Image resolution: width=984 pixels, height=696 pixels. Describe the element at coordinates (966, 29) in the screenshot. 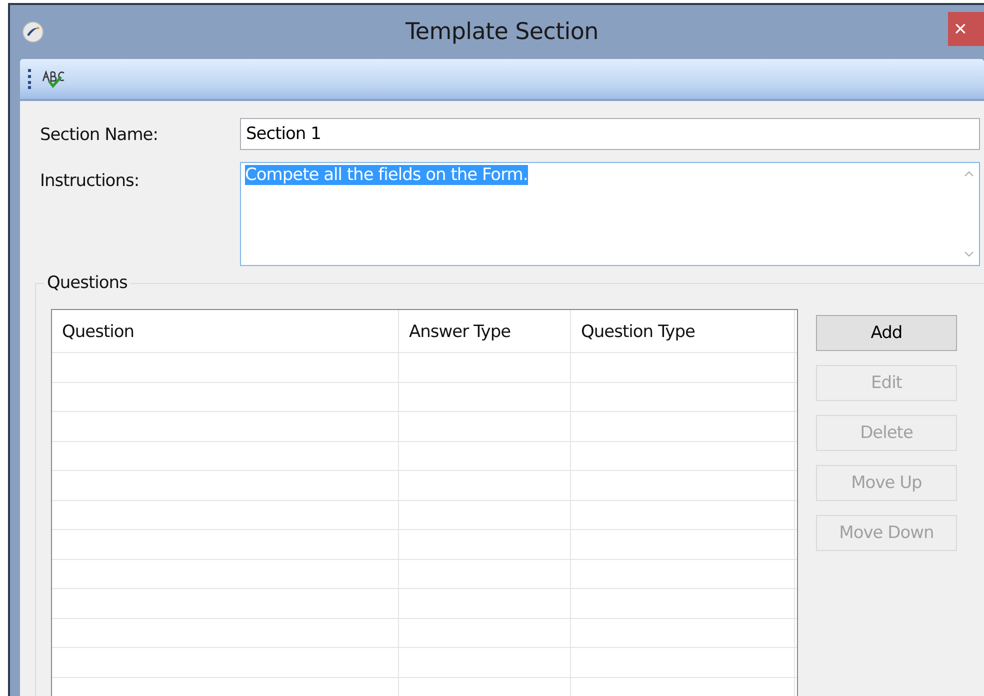

I see `close-button: ×` at that location.